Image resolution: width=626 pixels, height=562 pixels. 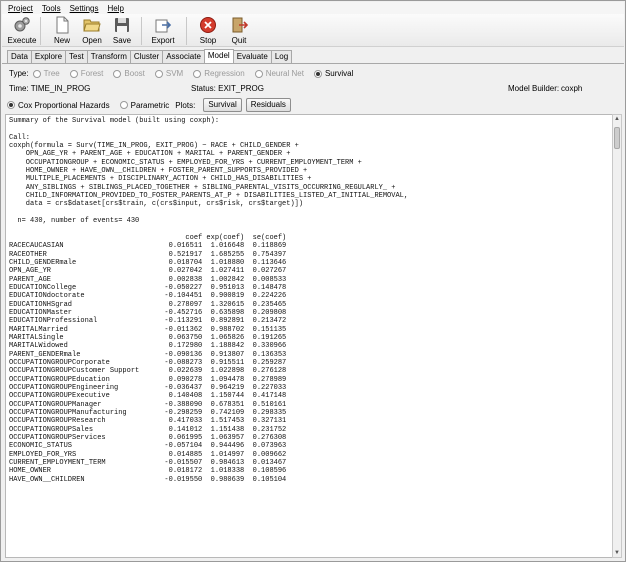 What do you see at coordinates (48, 56) in the screenshot?
I see `tab-explore: Explore` at bounding box center [48, 56].